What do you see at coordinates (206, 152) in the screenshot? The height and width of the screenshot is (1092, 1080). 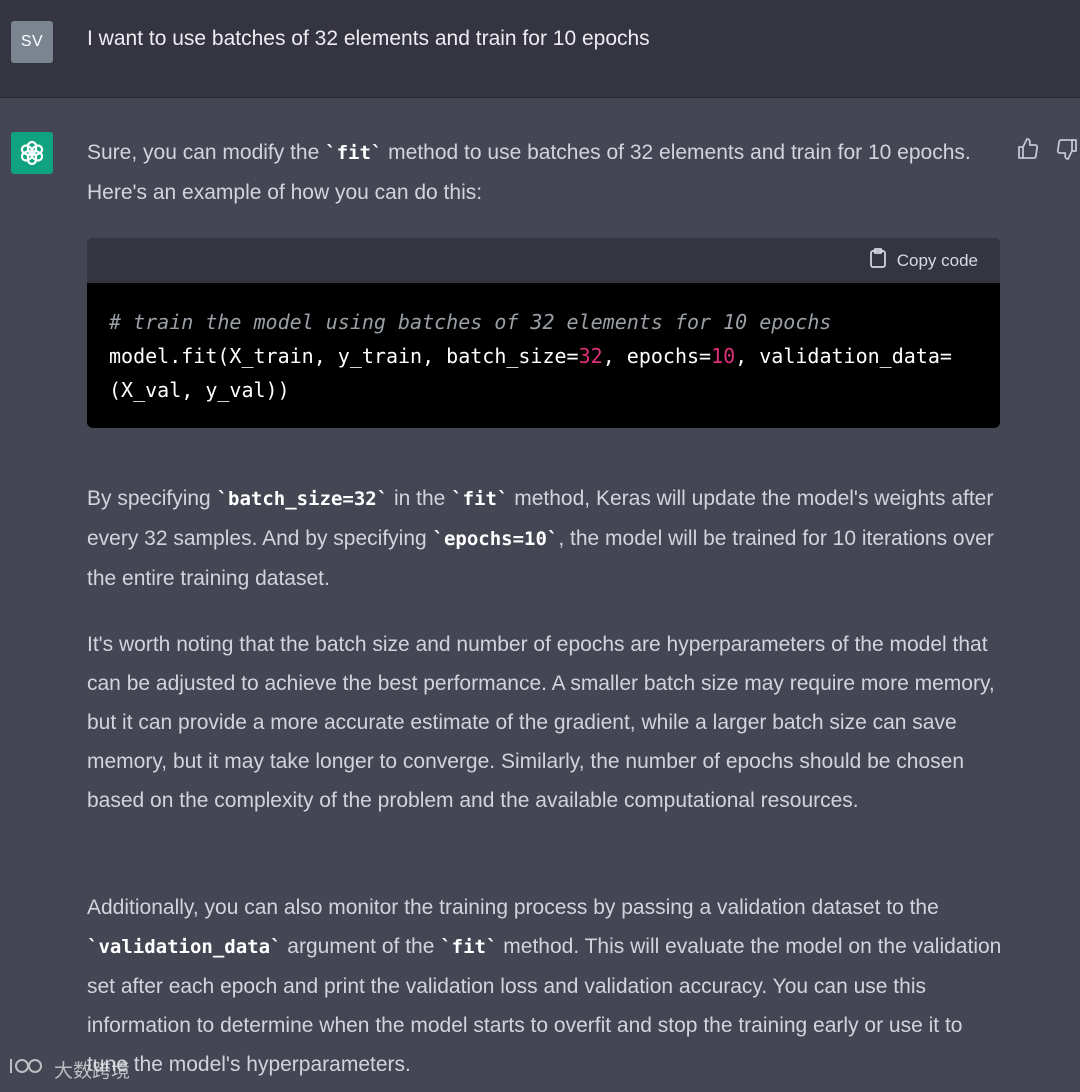 I see `paragraph-text: Sure, you can modify the` at bounding box center [206, 152].